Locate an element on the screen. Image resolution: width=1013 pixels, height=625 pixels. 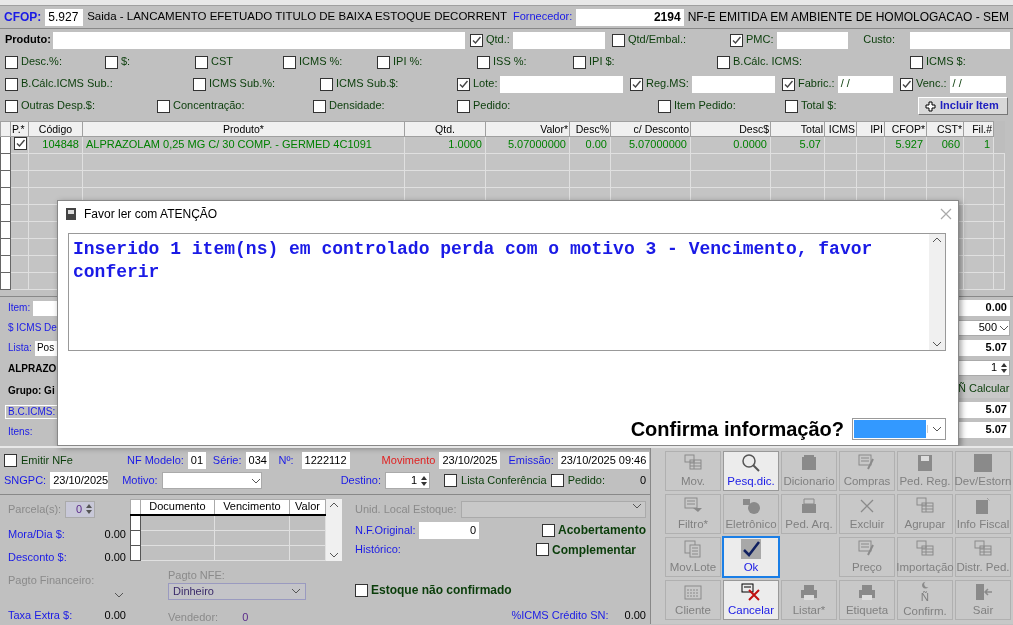
column-header: IPI is located at coordinates (870, 129).